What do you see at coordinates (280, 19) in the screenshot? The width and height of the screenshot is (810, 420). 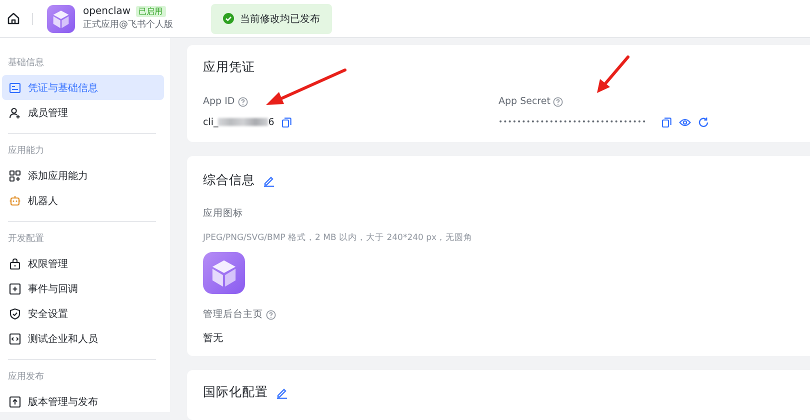 I see `notice-text: 当前修改均已发布` at bounding box center [280, 19].